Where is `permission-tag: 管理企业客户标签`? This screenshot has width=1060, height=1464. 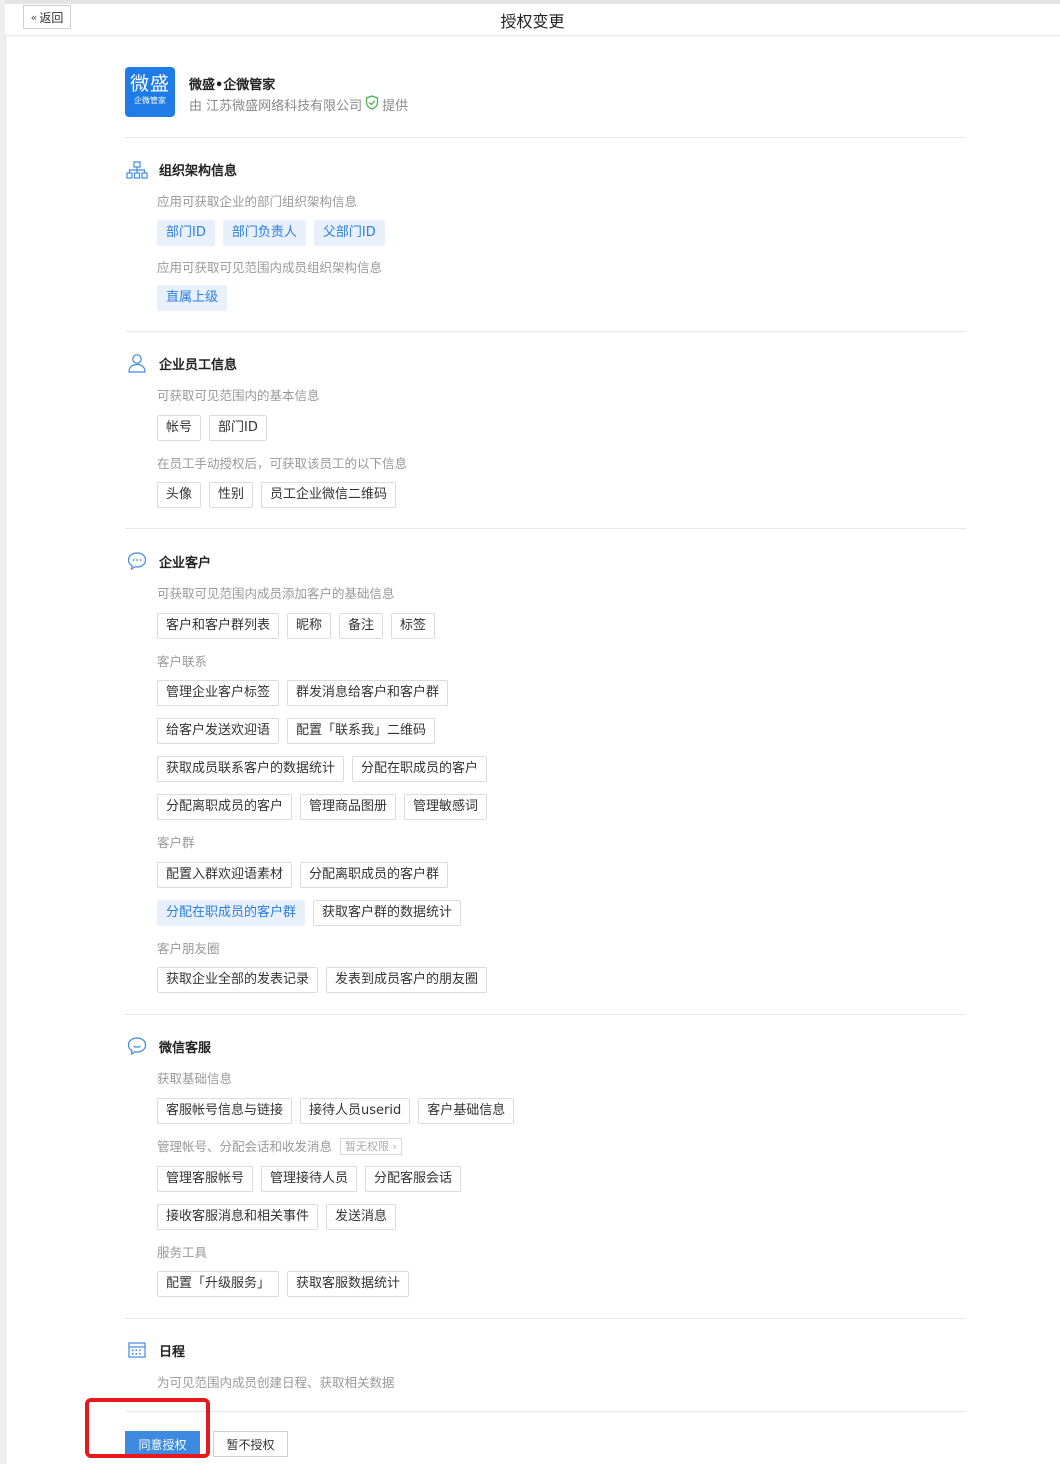 permission-tag: 管理企业客户标签 is located at coordinates (218, 693).